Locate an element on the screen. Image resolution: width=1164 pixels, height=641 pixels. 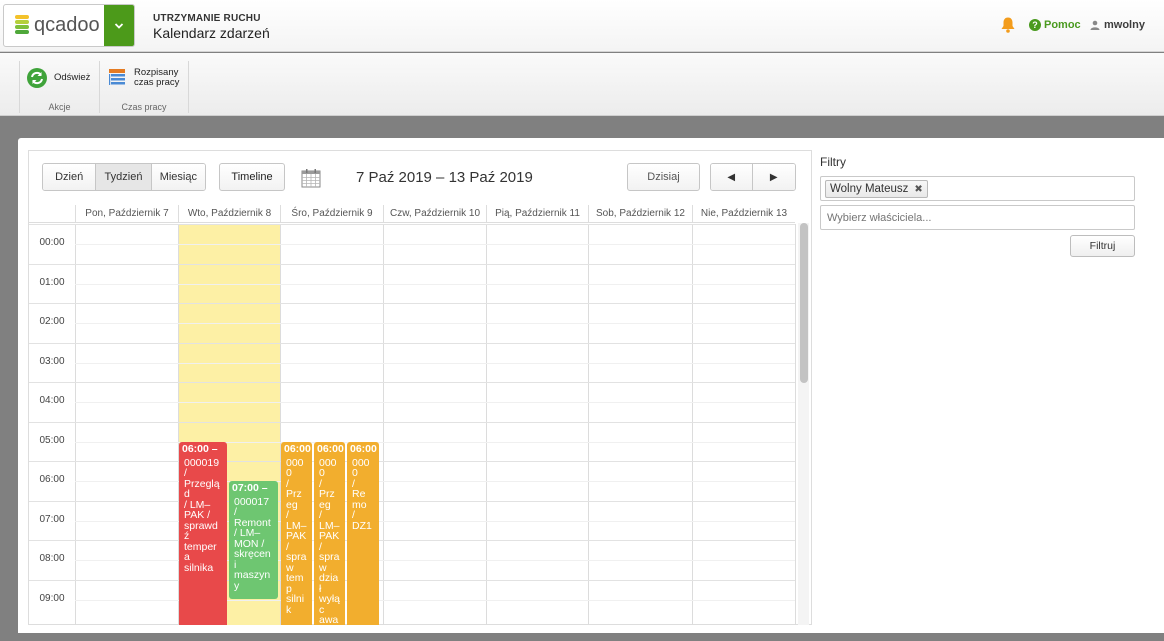
date-range-title: 7 Paź 2019 – 13 Paź 2019 is located at coordinates (444, 177).